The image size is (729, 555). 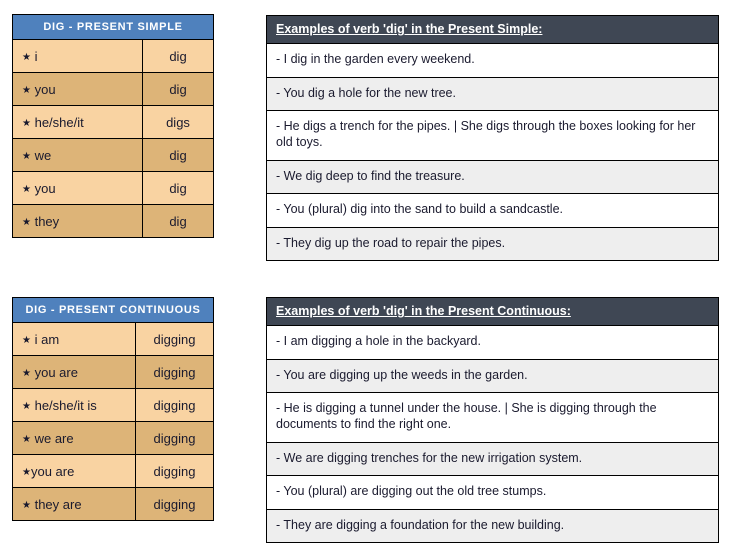 I want to click on pronoun-cell: ★ i am, so click(x=74, y=339).